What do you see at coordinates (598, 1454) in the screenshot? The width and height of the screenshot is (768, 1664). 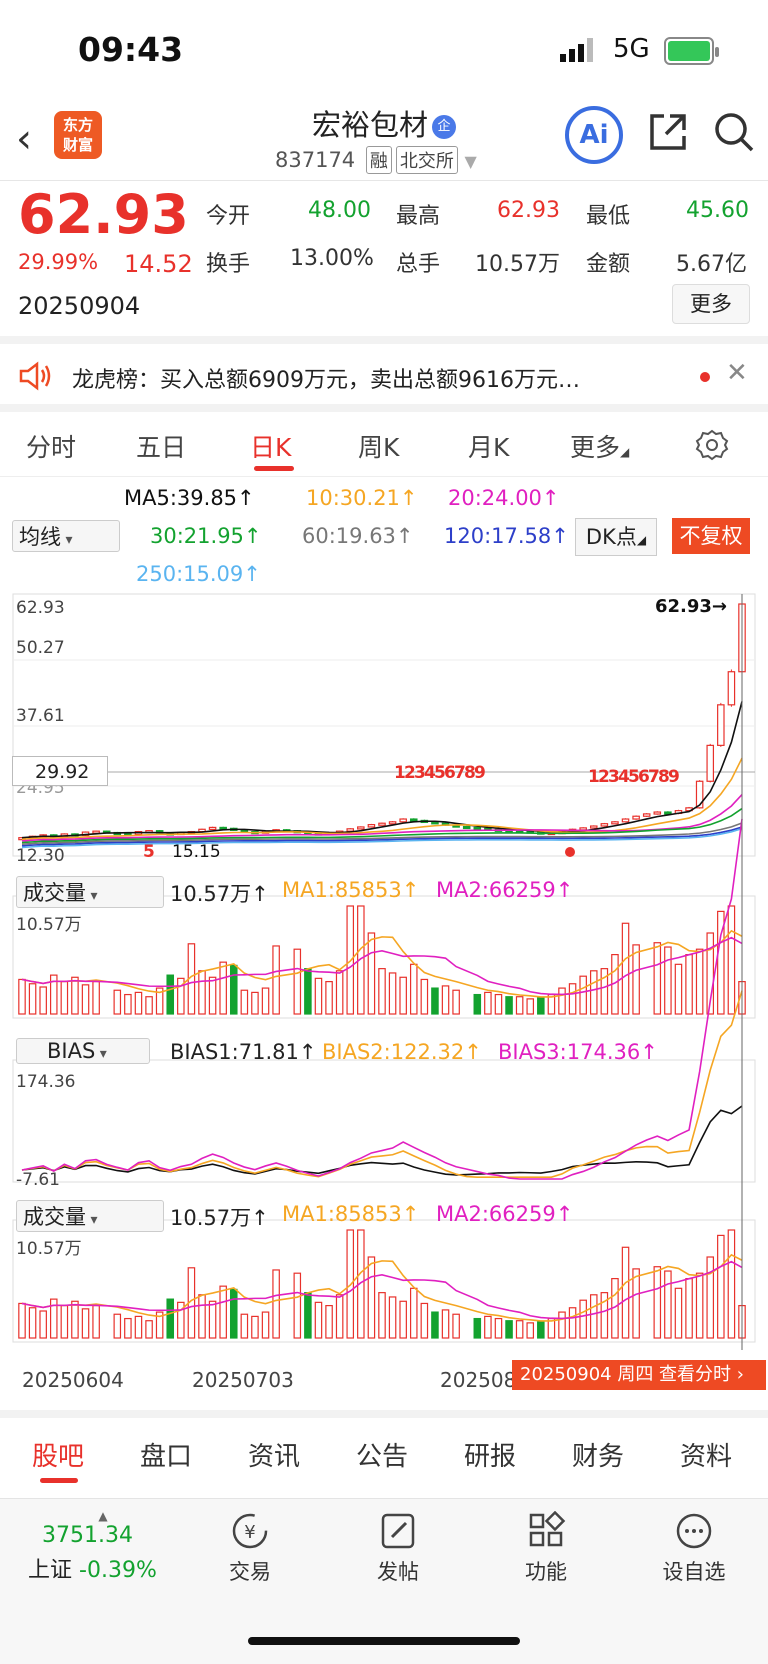 I see `tab-finance: 财务` at bounding box center [598, 1454].